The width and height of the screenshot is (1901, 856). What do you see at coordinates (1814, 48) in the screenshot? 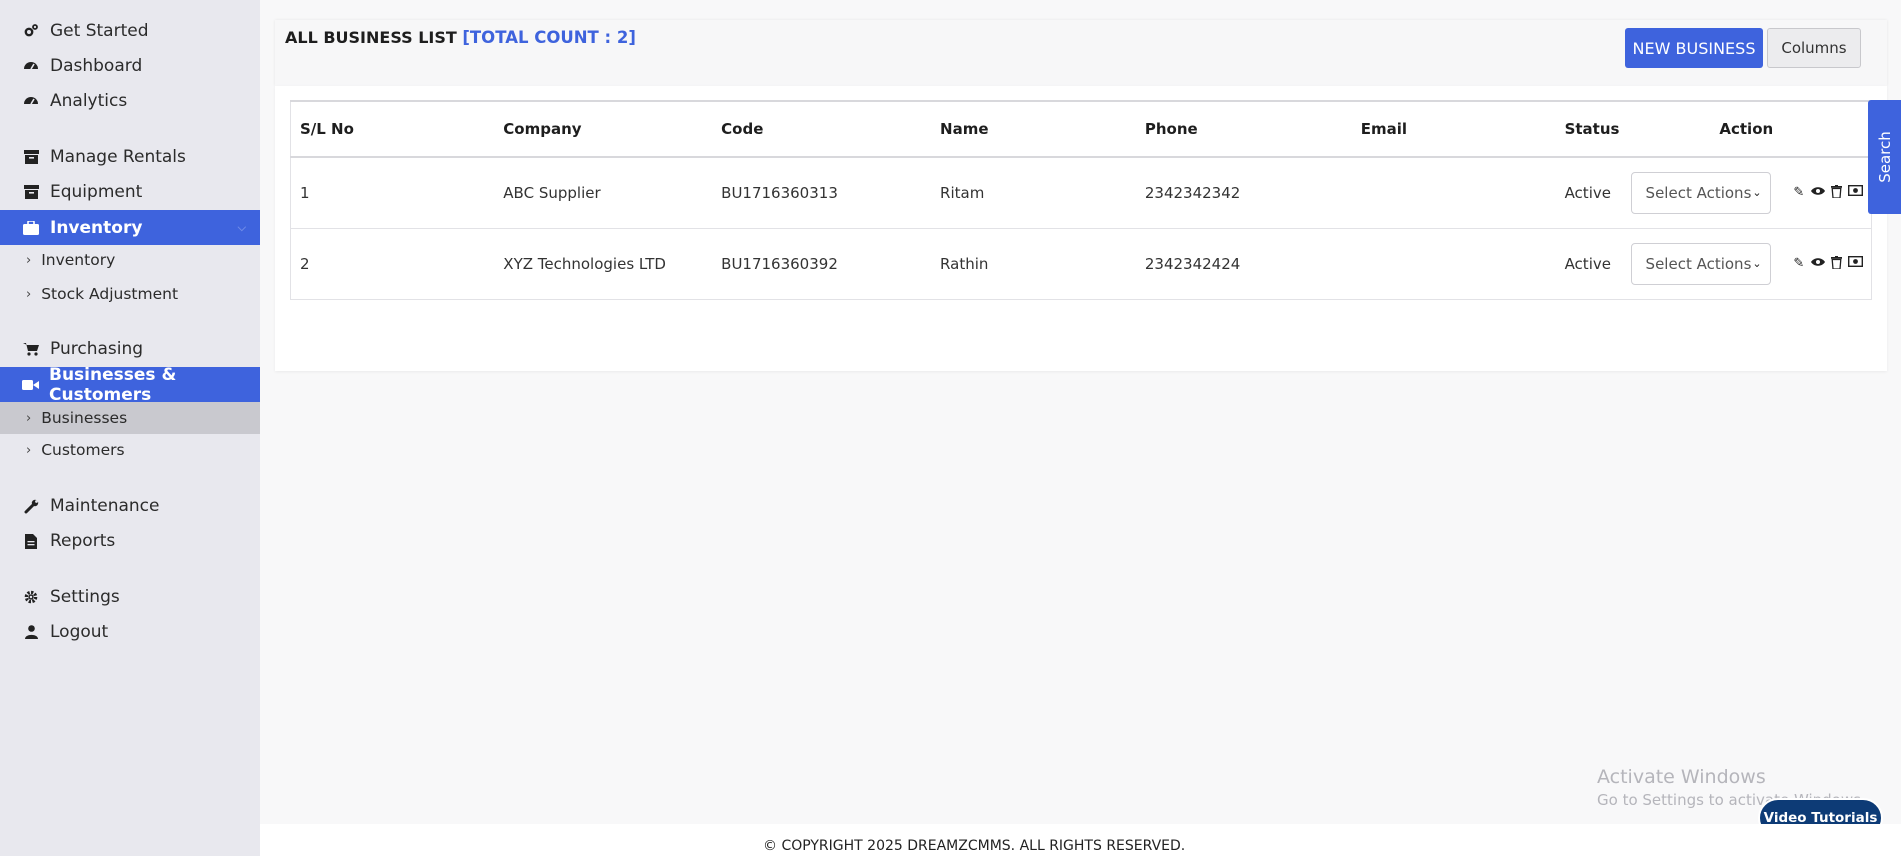
I see `columns-button: Columns` at bounding box center [1814, 48].